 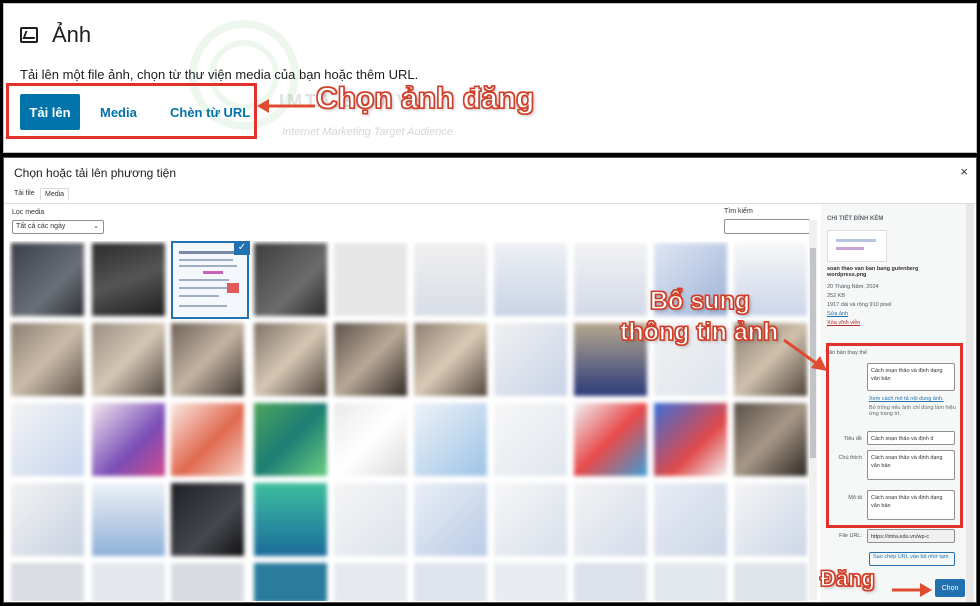 What do you see at coordinates (970, 403) in the screenshot?
I see `sidebar-scrollbar` at bounding box center [970, 403].